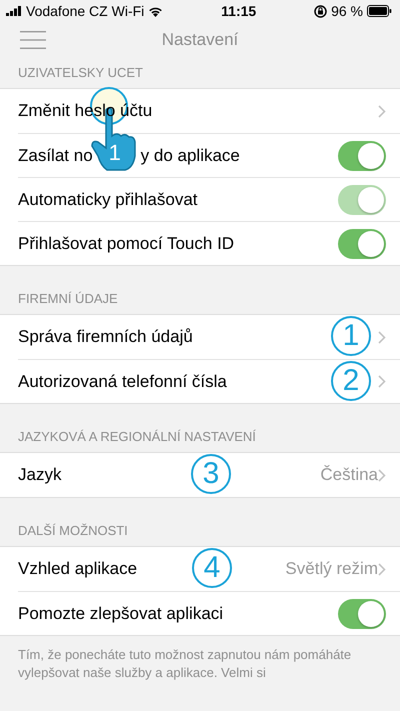 Image resolution: width=400 pixels, height=711 pixels. I want to click on row-label: Automaticky přihlašovat, so click(108, 199).